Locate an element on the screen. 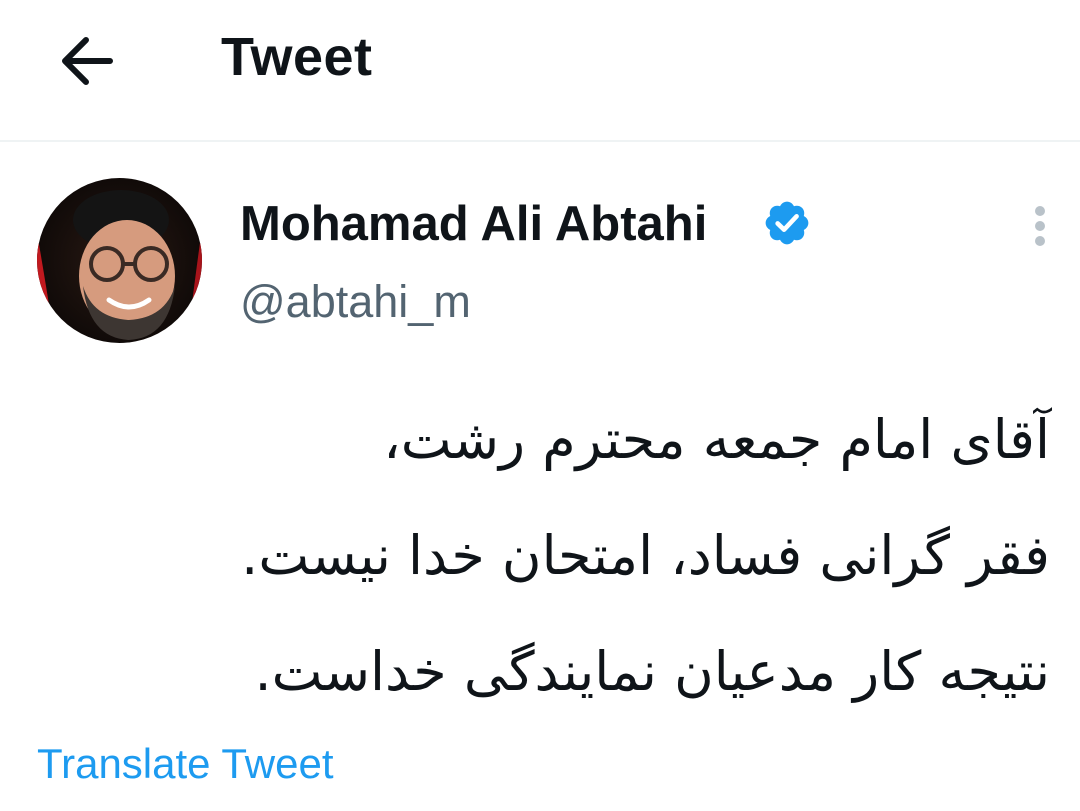 This screenshot has width=1080, height=811. more-options-button is located at coordinates (1040, 228).